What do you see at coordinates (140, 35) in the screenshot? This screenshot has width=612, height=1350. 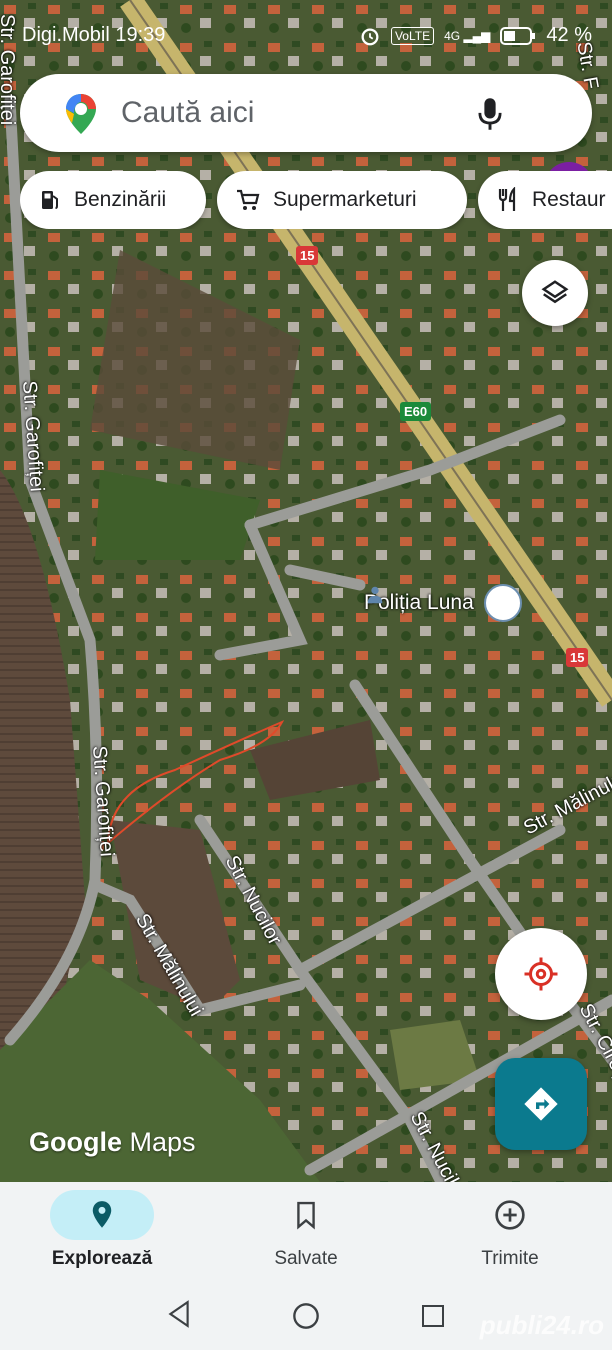 I see `clock: 19:39` at bounding box center [140, 35].